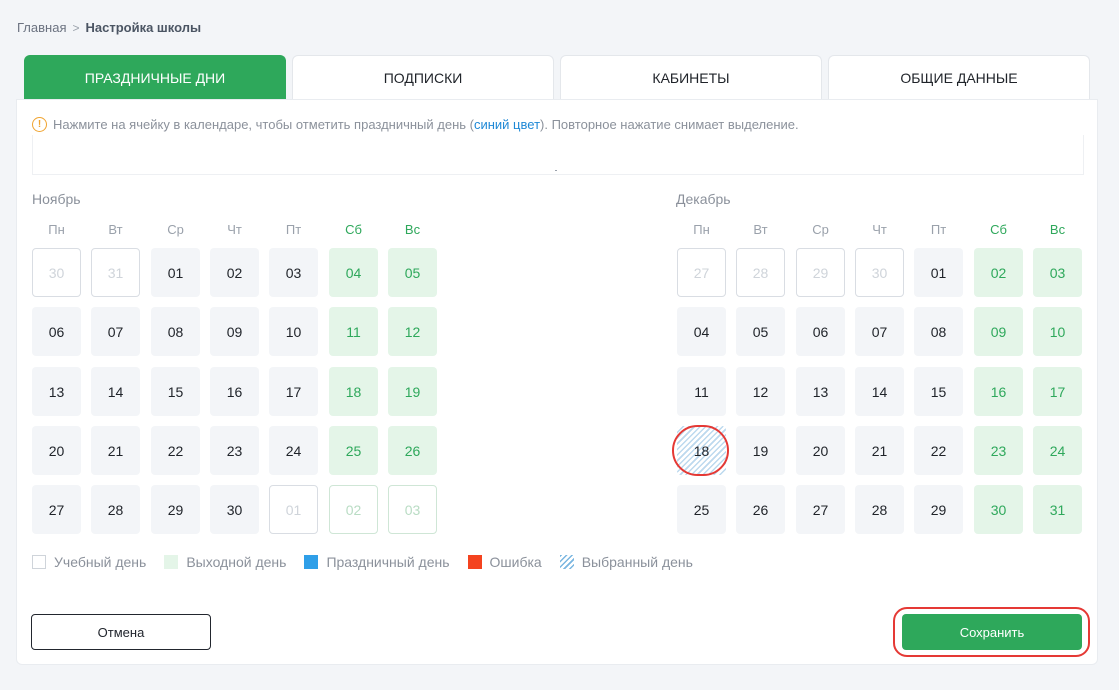 The width and height of the screenshot is (1119, 690). Describe the element at coordinates (56, 199) in the screenshot. I see `month-title-november: Ноябрь` at that location.